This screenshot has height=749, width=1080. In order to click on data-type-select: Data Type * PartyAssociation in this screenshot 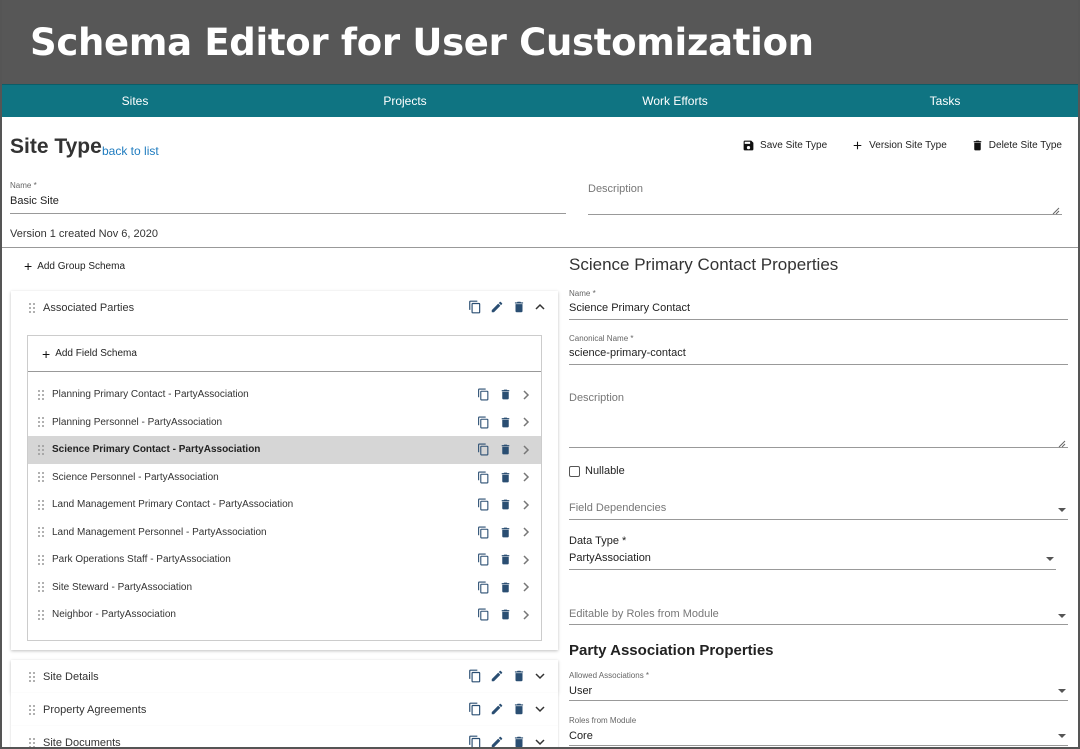, I will do `click(812, 552)`.